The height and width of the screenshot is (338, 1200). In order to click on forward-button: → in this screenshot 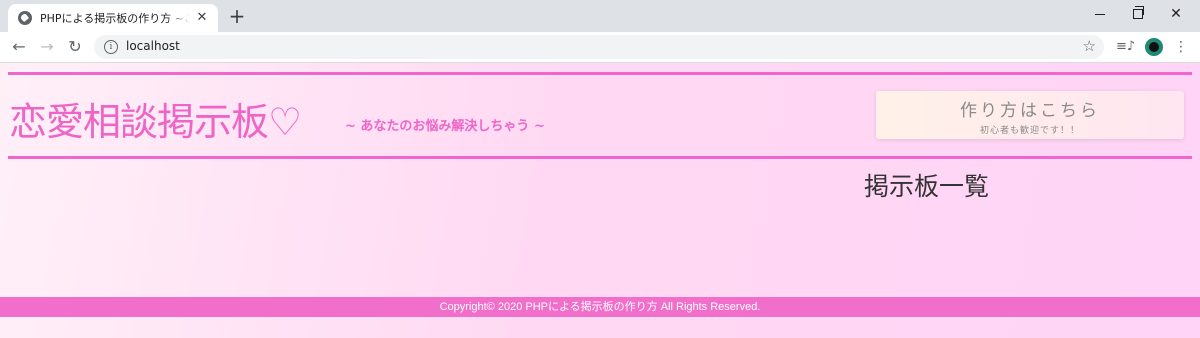, I will do `click(47, 47)`.